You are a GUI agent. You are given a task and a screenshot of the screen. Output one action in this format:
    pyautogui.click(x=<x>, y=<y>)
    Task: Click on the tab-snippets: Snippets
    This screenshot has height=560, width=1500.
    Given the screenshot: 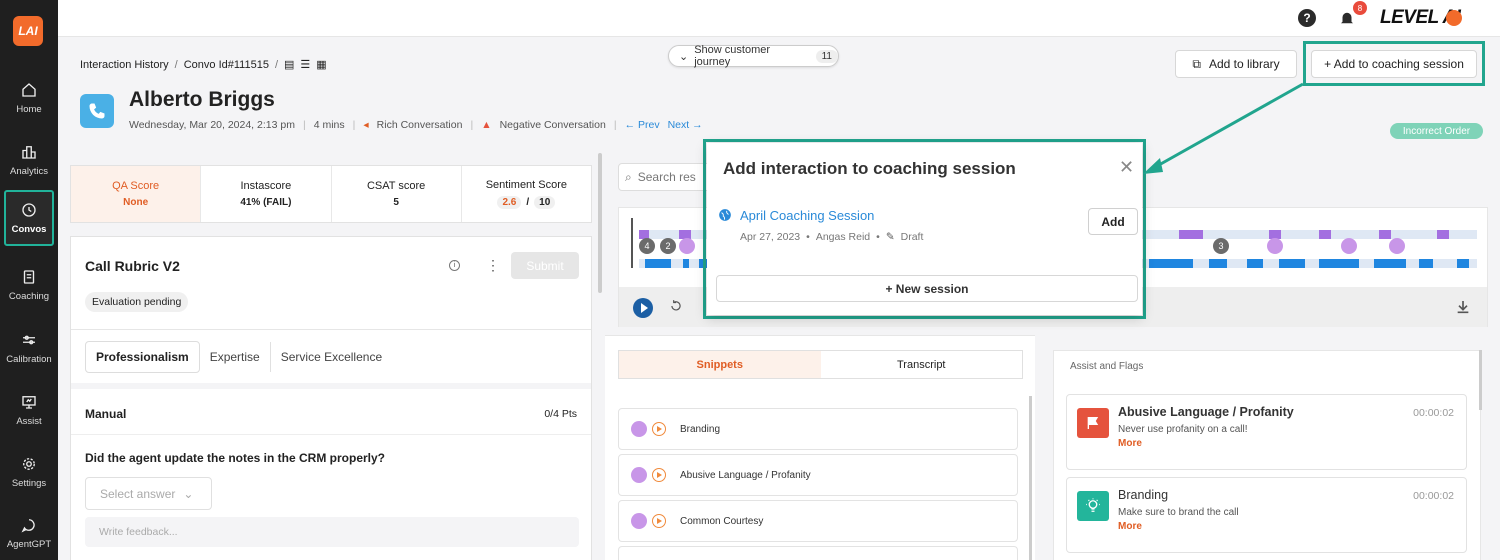 What is the action you would take?
    pyautogui.click(x=720, y=364)
    